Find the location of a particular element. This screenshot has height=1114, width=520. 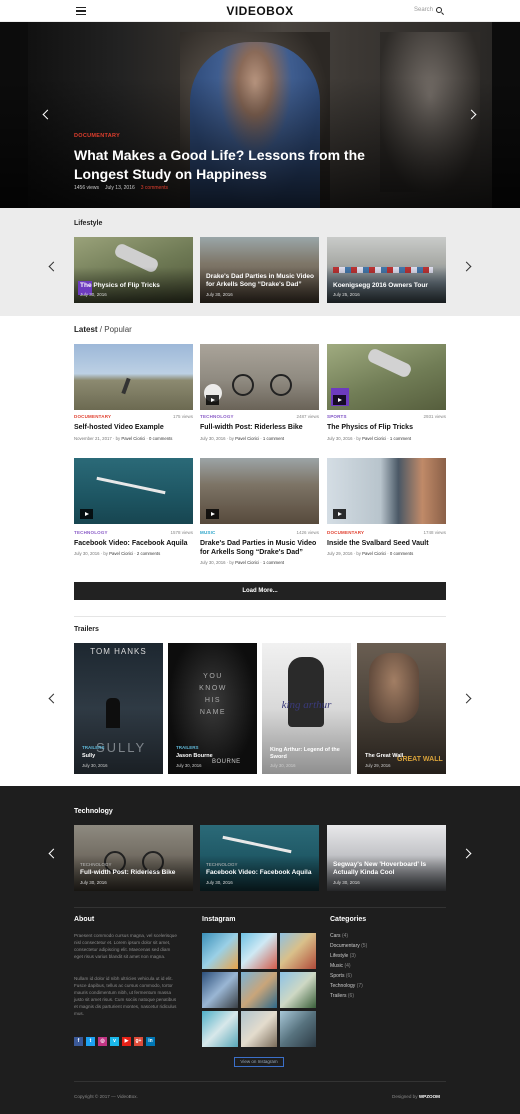

category-link: Documentary (5) is located at coordinates (348, 946).